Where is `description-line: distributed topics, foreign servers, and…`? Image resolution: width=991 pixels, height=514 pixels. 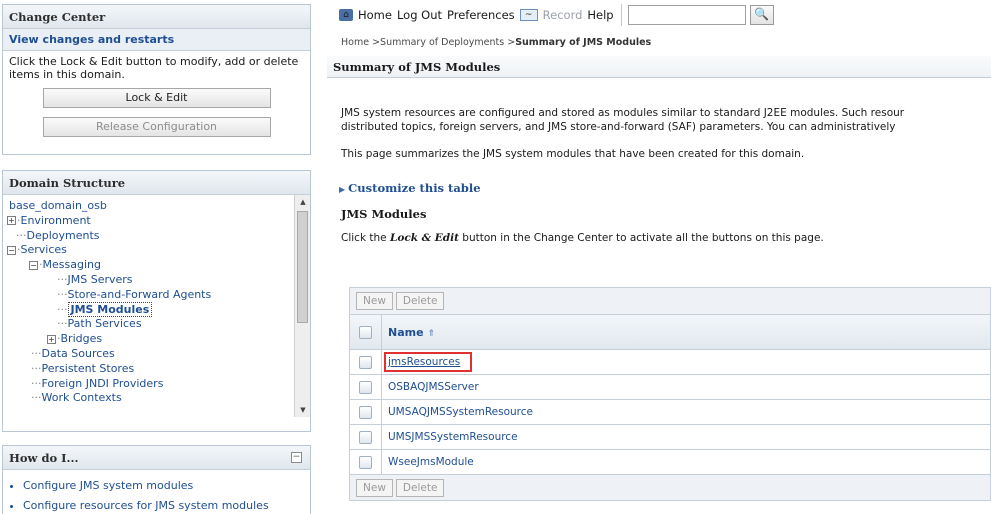
description-line: distributed topics, foreign servers, and… is located at coordinates (618, 127).